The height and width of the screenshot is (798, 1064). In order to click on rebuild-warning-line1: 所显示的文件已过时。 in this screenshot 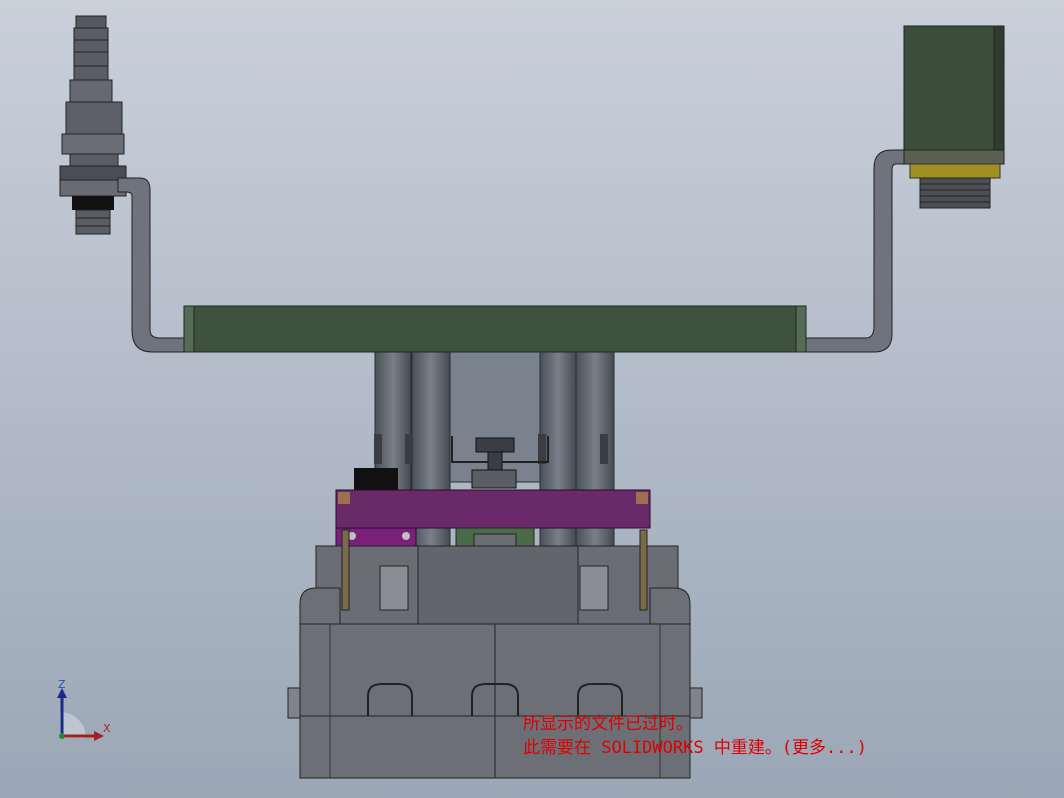, I will do `click(608, 724)`.